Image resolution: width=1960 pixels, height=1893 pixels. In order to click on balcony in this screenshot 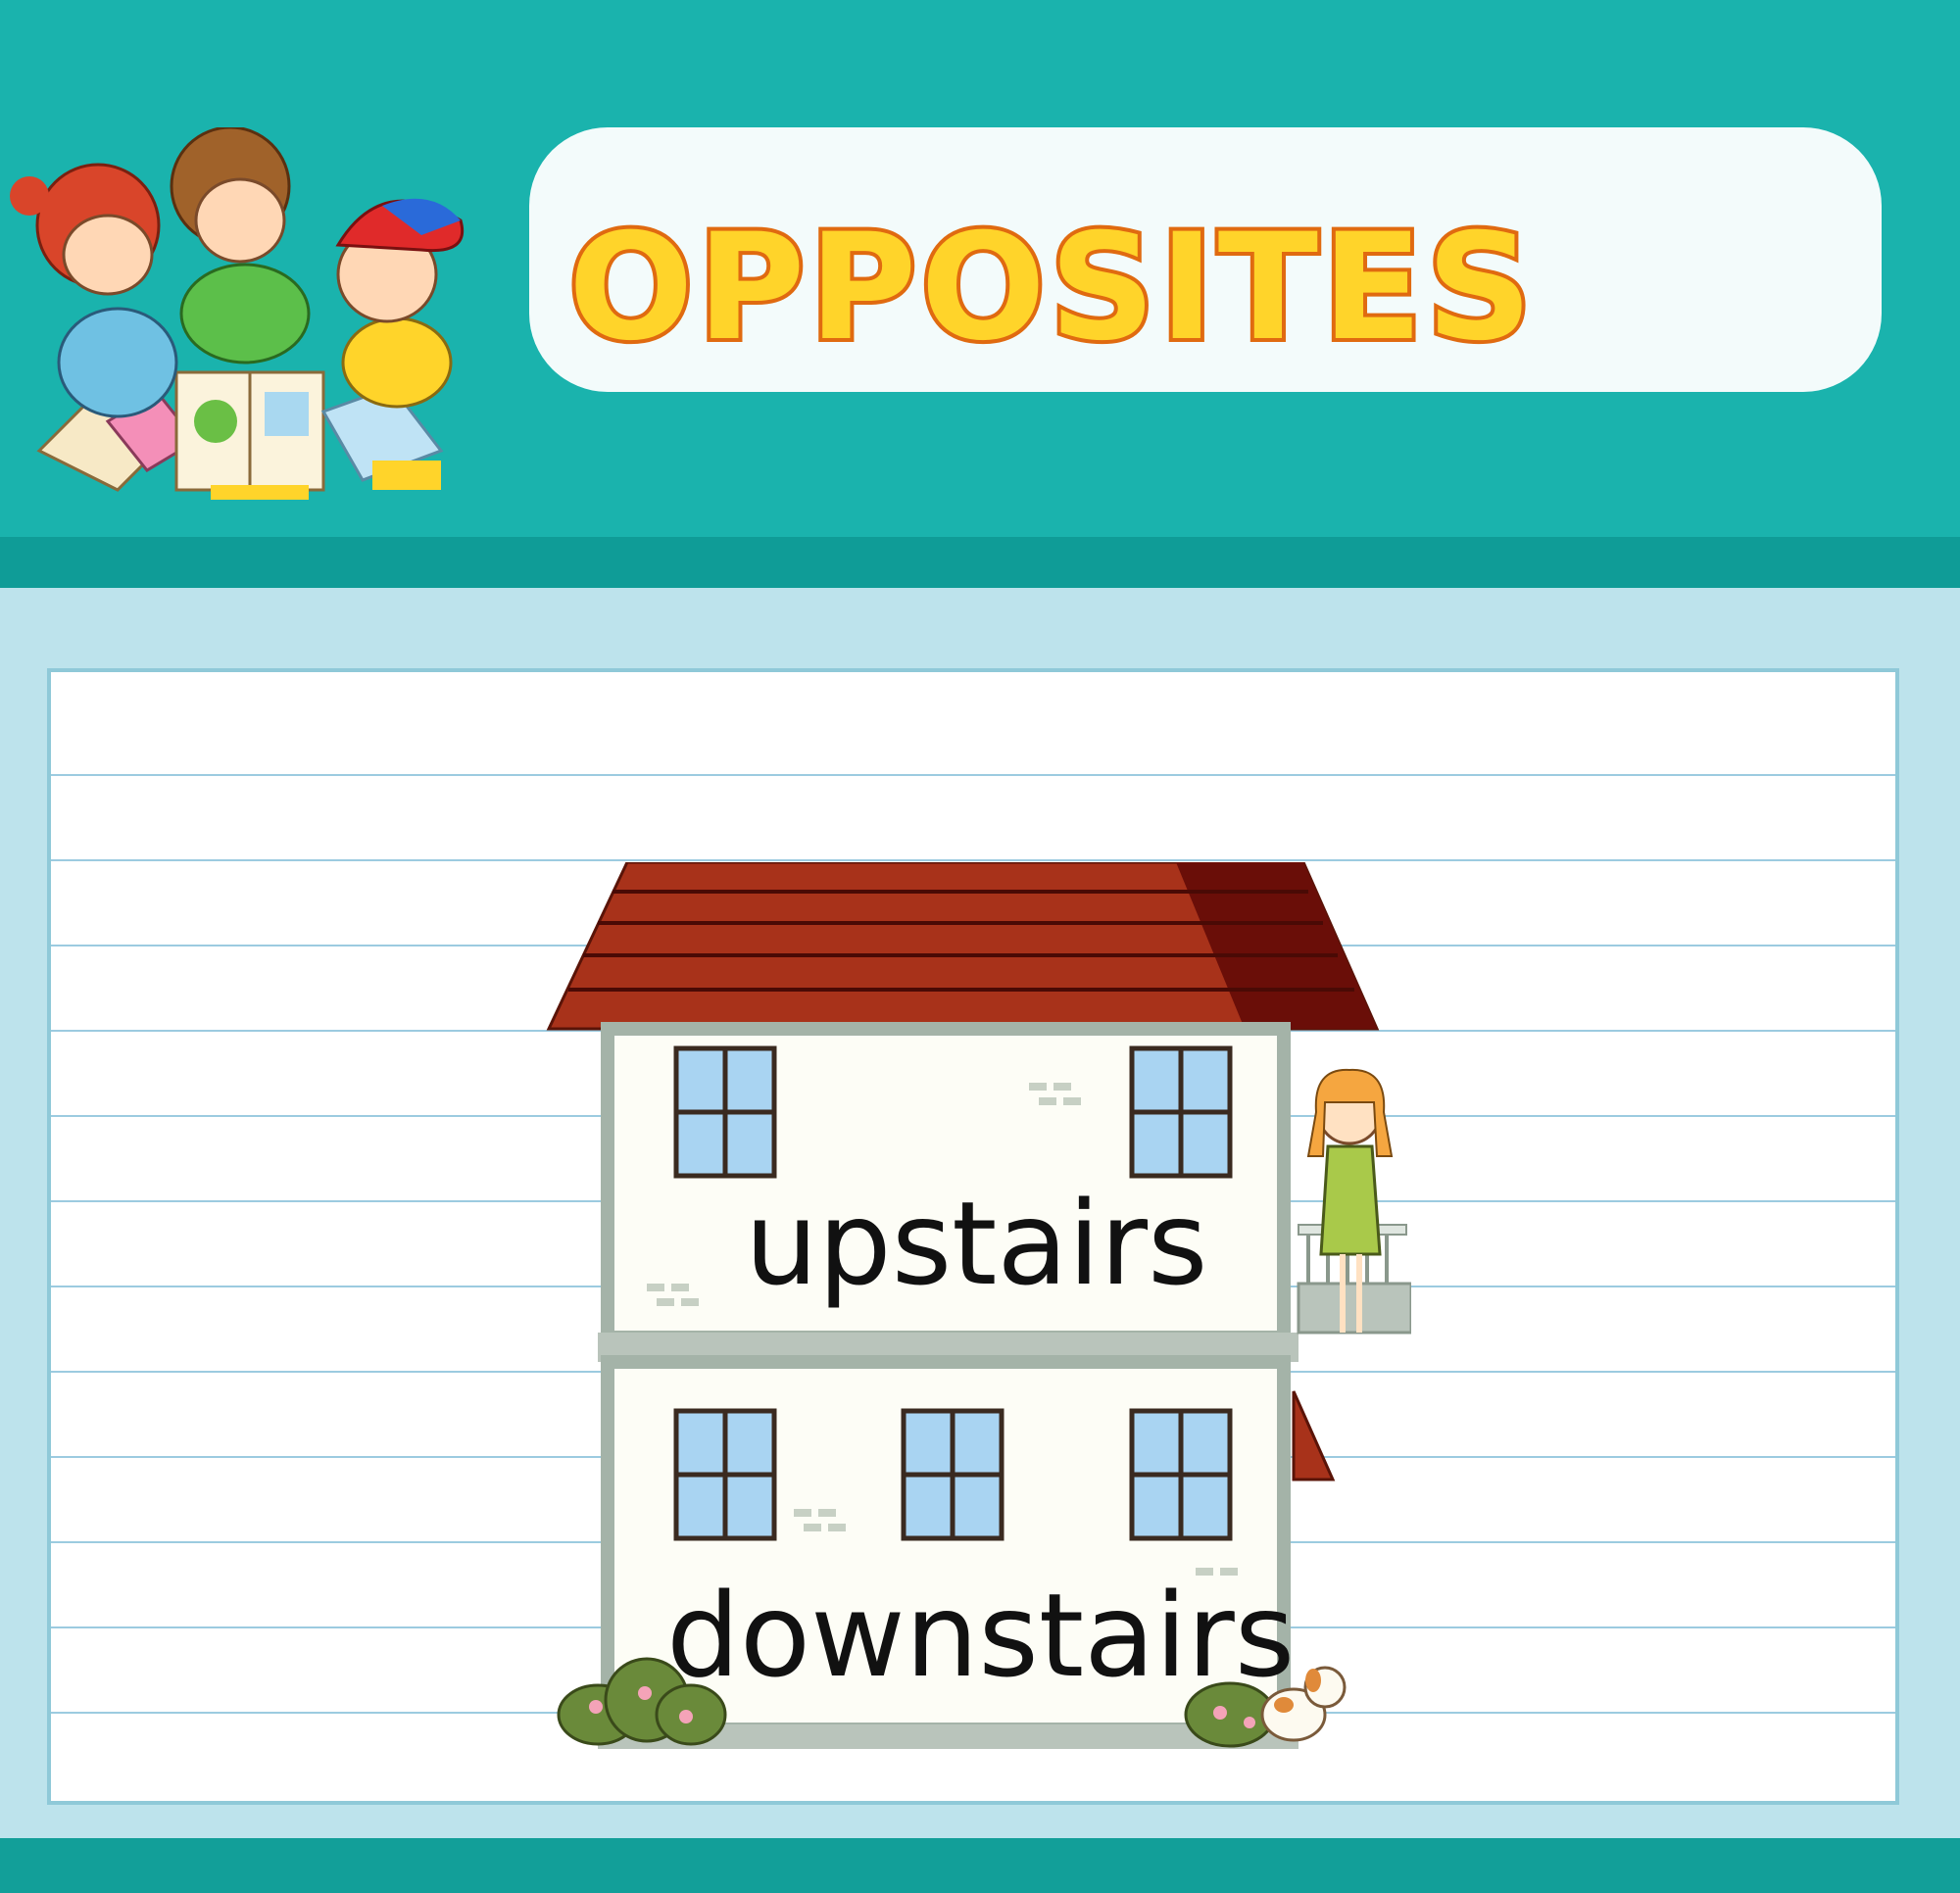, I will do `click(1354, 1309)`.